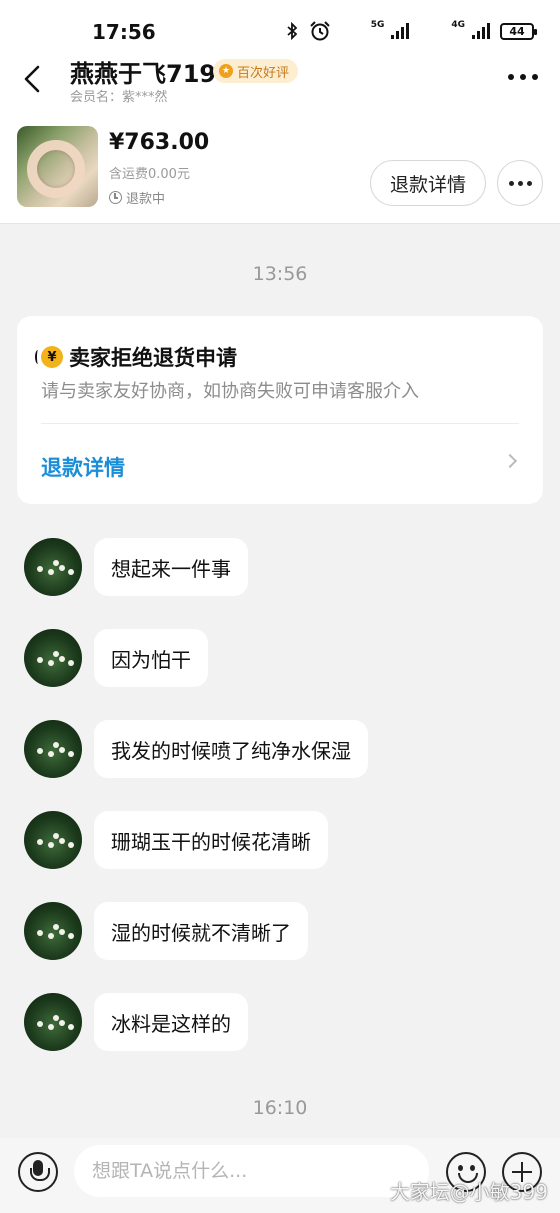 The height and width of the screenshot is (1213, 560). Describe the element at coordinates (171, 1022) in the screenshot. I see `message-bubble: 冰料是这样的` at that location.